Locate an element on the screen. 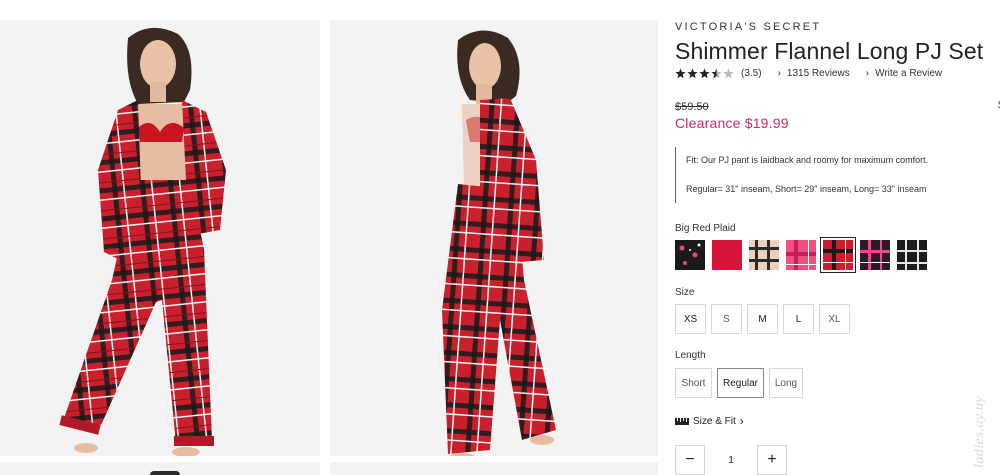  length-options: Short Regular Long is located at coordinates (739, 383).